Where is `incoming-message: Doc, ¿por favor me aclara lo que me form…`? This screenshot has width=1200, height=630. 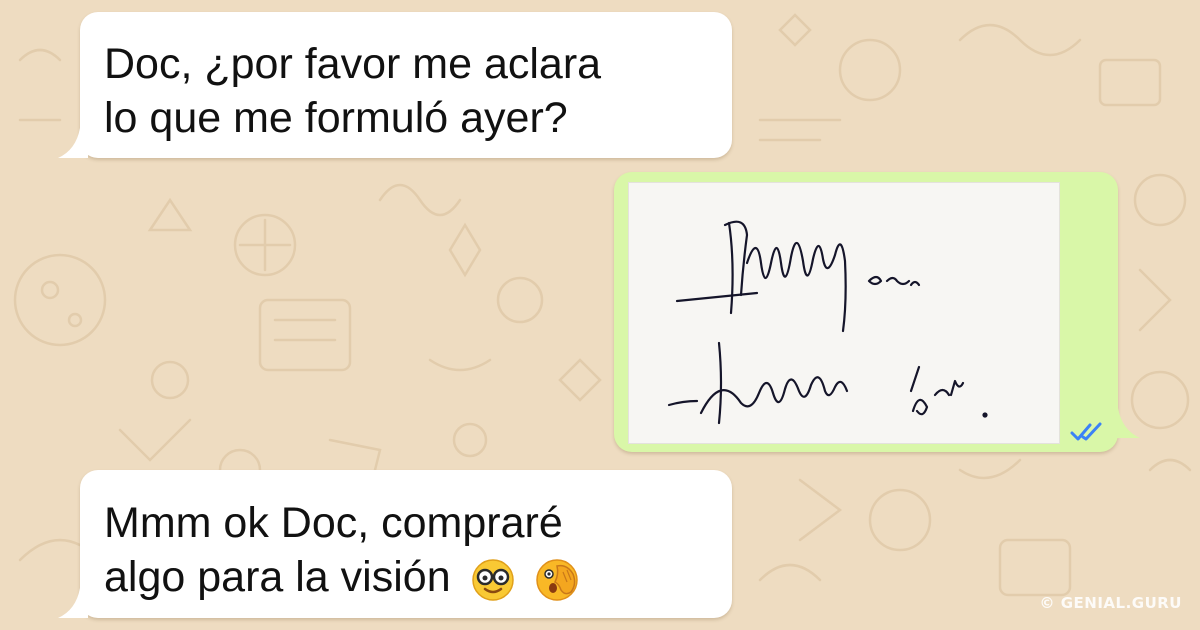 incoming-message: Doc, ¿por favor me aclara lo que me form… is located at coordinates (395, 85).